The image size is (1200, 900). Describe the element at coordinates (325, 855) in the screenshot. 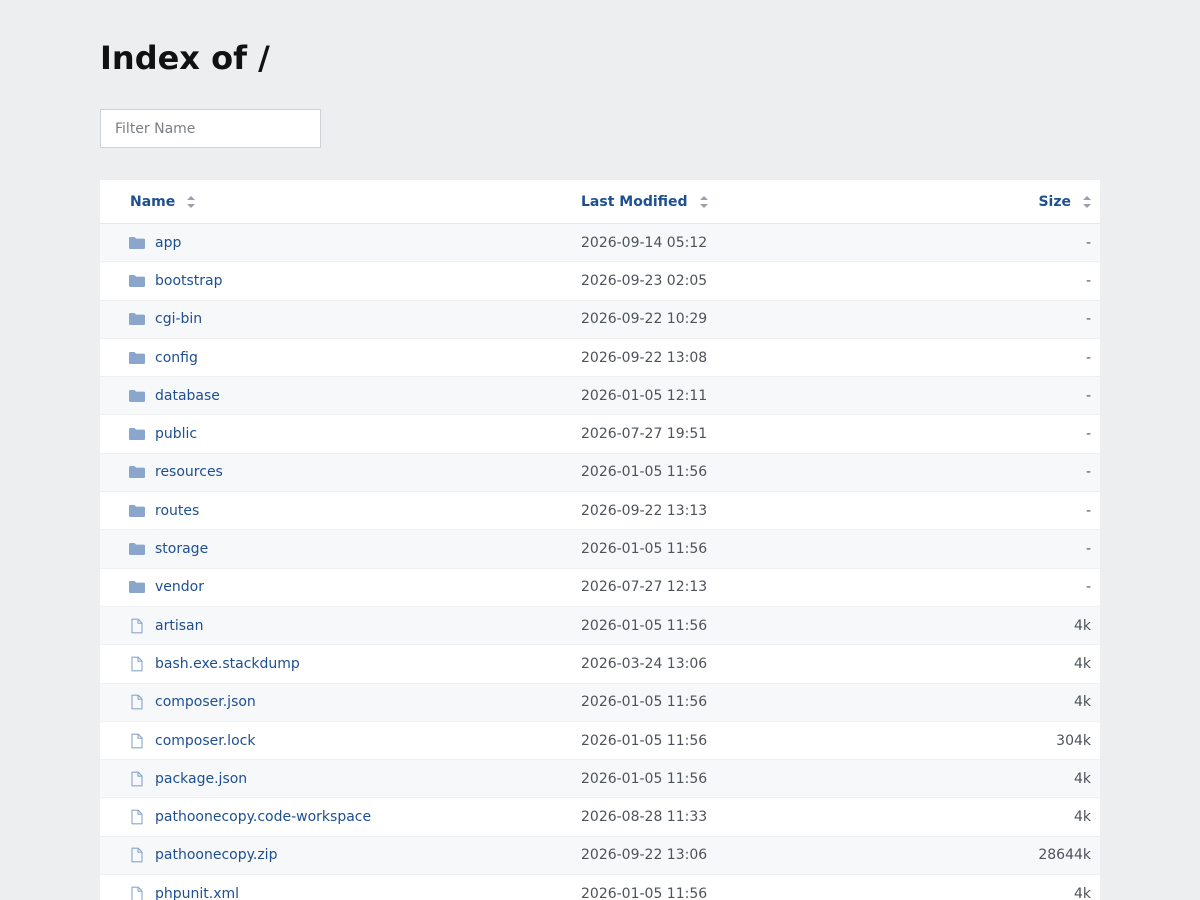

I see `name-cell: pathoonecopy.zip` at that location.